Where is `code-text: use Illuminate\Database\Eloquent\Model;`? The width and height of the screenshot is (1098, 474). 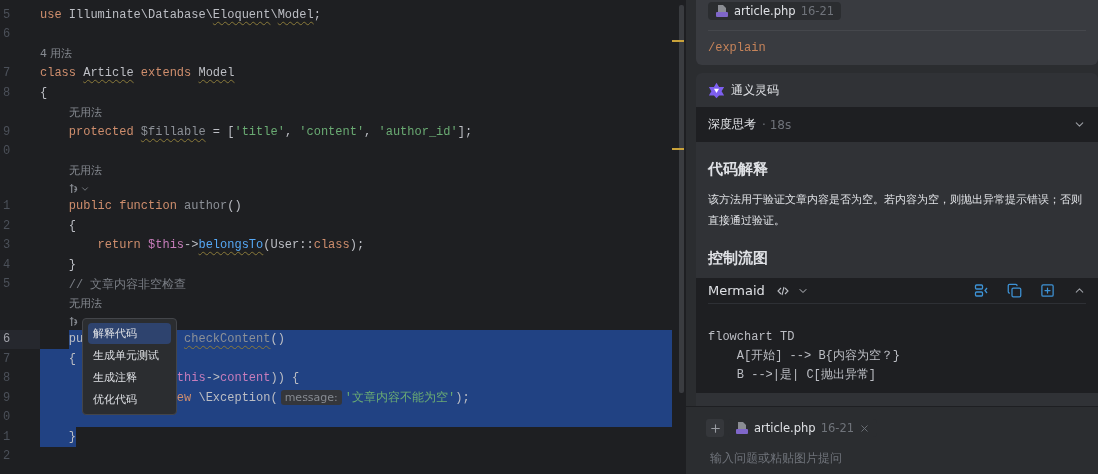 code-text: use Illuminate\Database\Eloquent\Model; is located at coordinates (180, 14).